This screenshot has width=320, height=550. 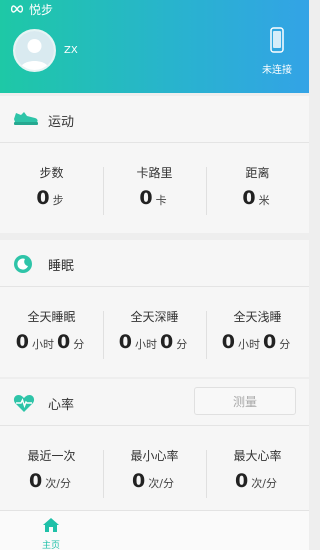 I want to click on distance-value: 0米, so click(x=256, y=198).